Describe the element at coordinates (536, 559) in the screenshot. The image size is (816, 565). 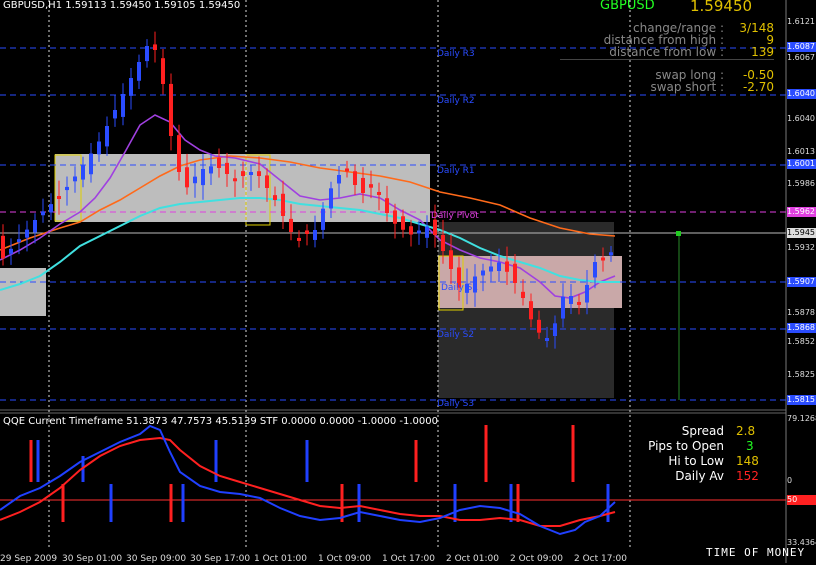
I see `time-tick: 2 Oct 09:00` at that location.